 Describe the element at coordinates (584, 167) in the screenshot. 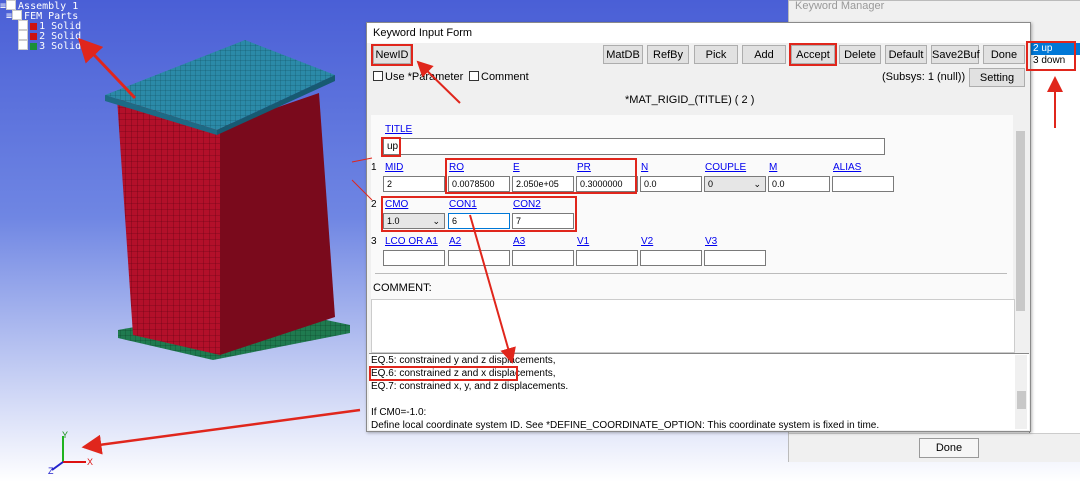

I see `pr-label: PR` at that location.